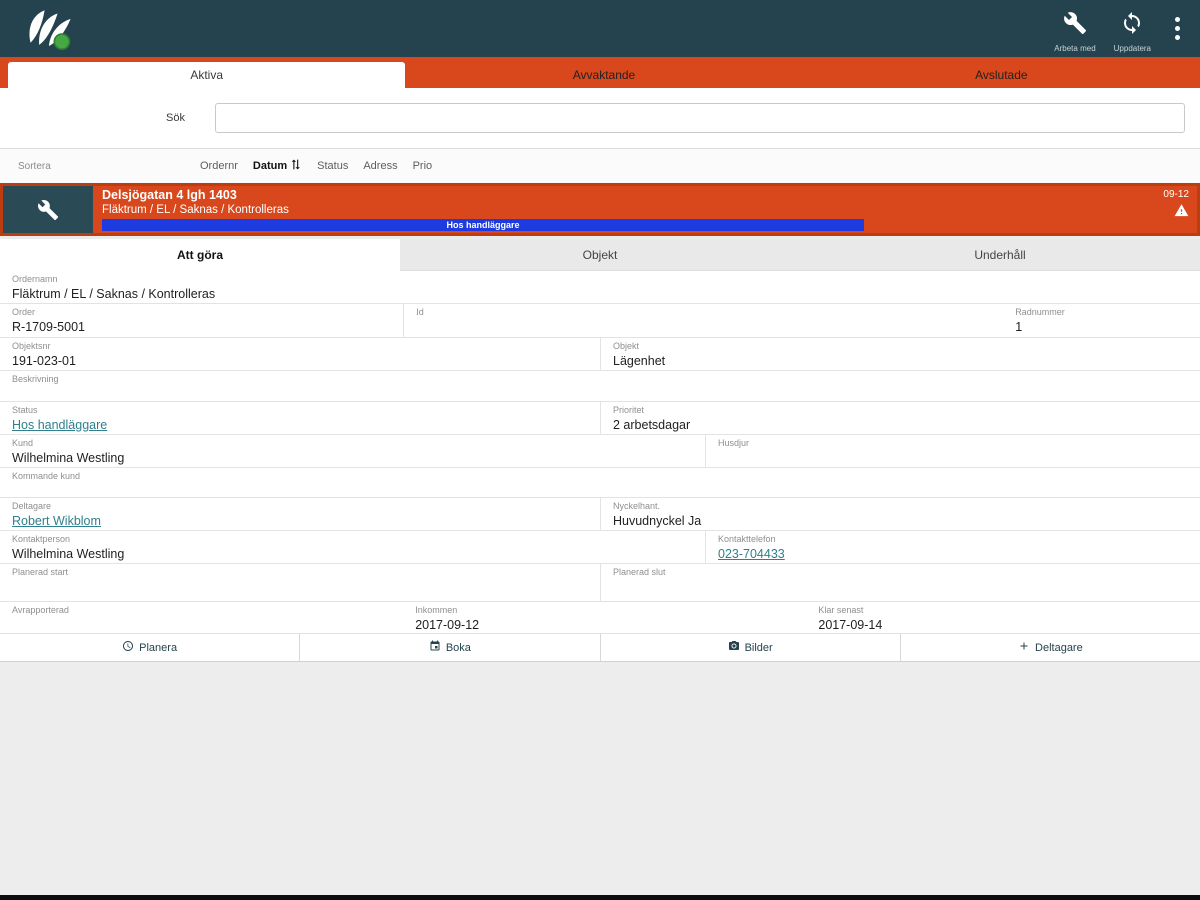 The image size is (1200, 900). Describe the element at coordinates (758, 647) in the screenshot. I see `bilder-label: Bilder` at that location.